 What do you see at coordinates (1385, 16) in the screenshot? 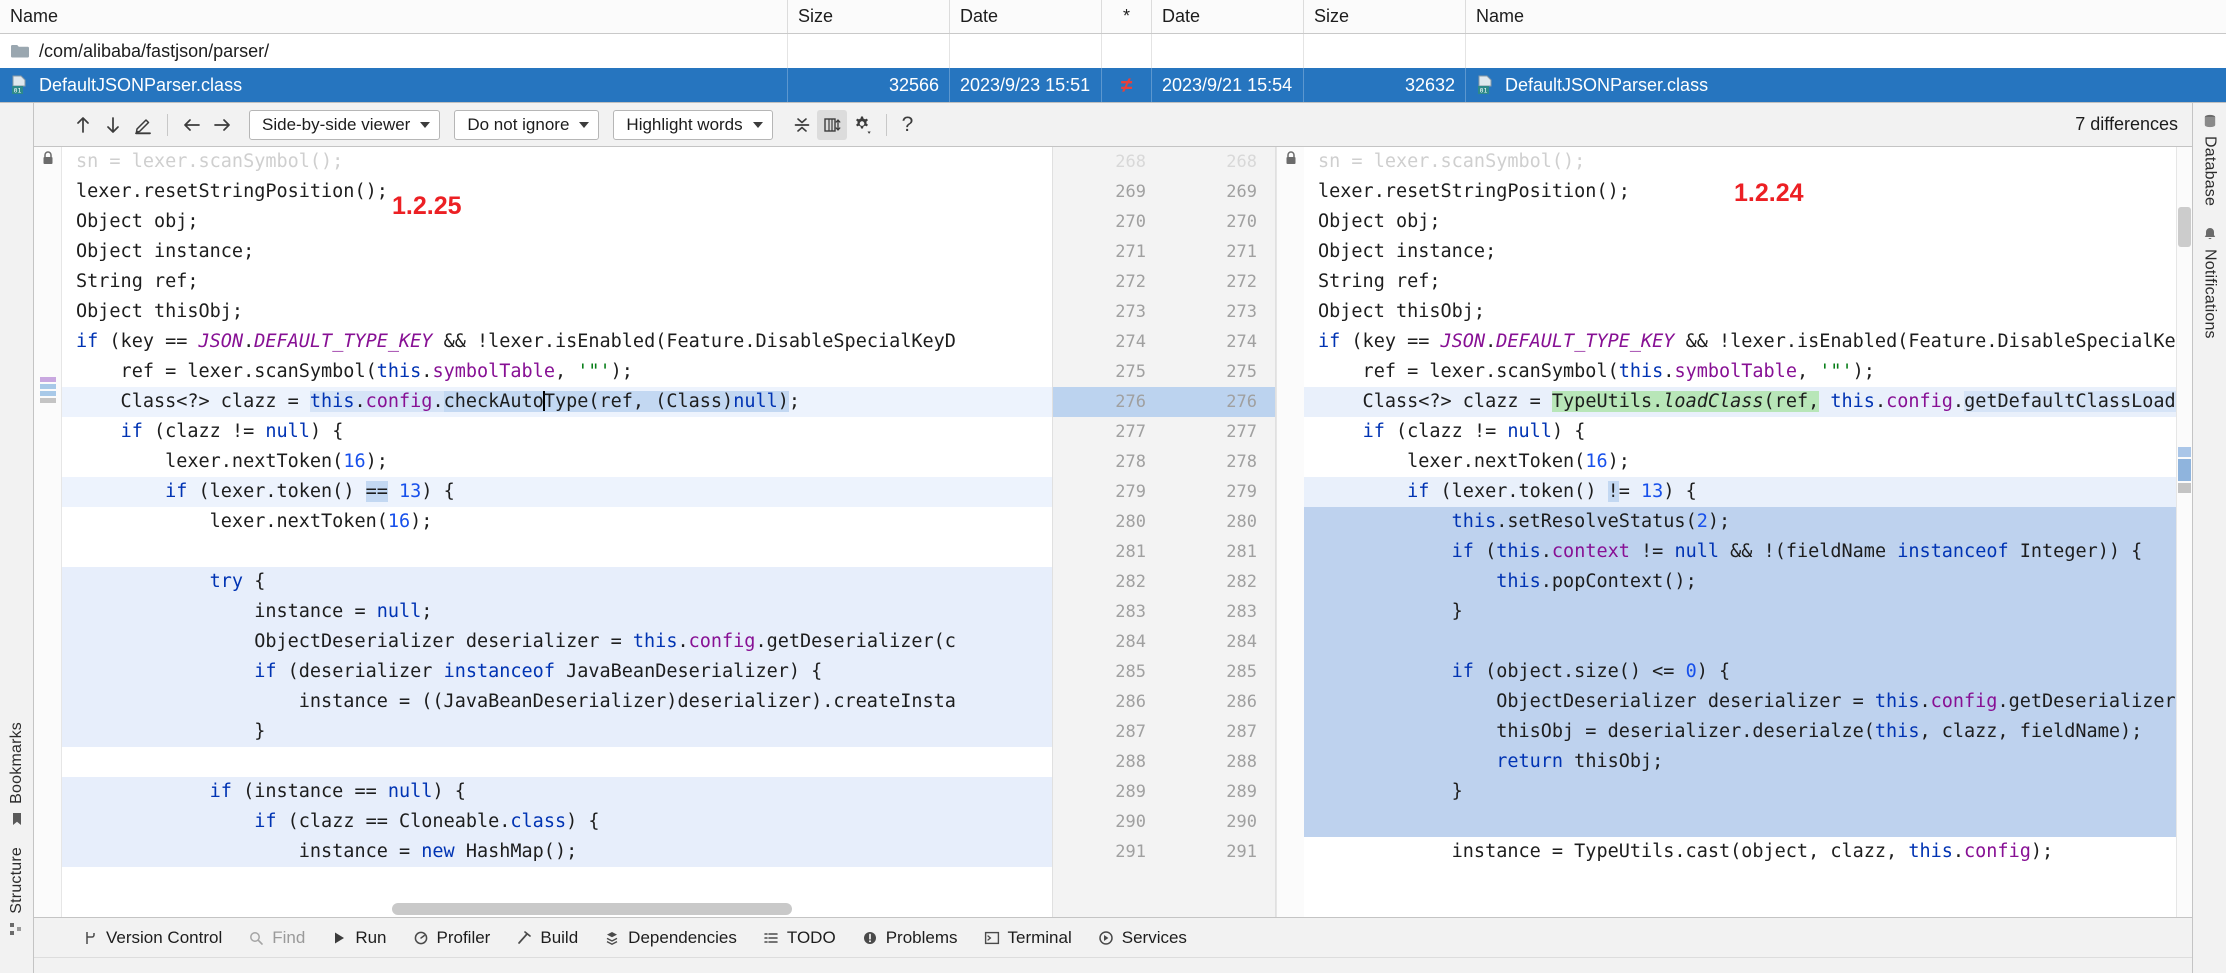
I see `column-header-size-right: Size` at bounding box center [1385, 16].